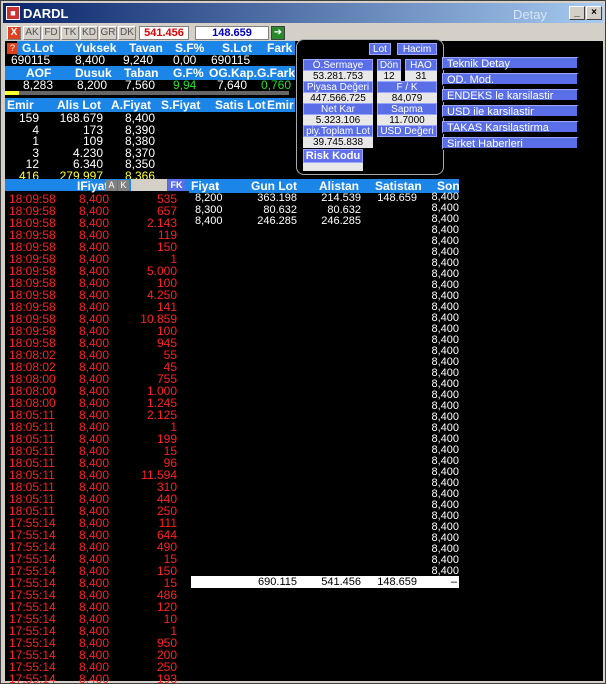 This screenshot has width=606, height=684. Describe the element at coordinates (274, 186) in the screenshot. I see `hdr-gun-lot: Gun Lot` at that location.